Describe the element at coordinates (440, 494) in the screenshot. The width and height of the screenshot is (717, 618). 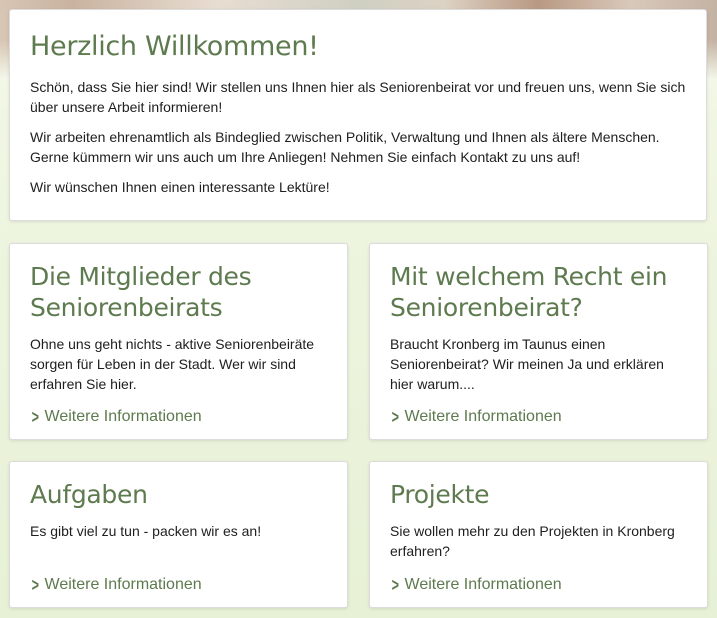
I see `card-title: Projekte` at that location.